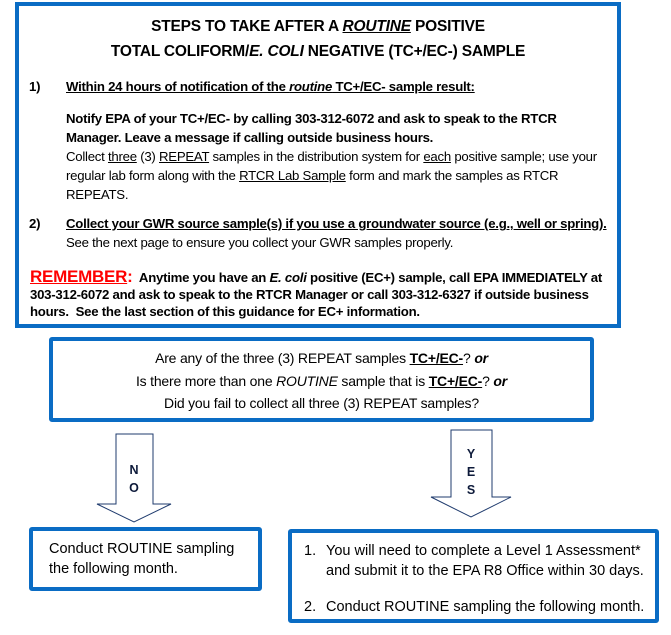 The width and height of the screenshot is (671, 635). Describe the element at coordinates (147, 156) in the screenshot. I see `text: (3)` at that location.